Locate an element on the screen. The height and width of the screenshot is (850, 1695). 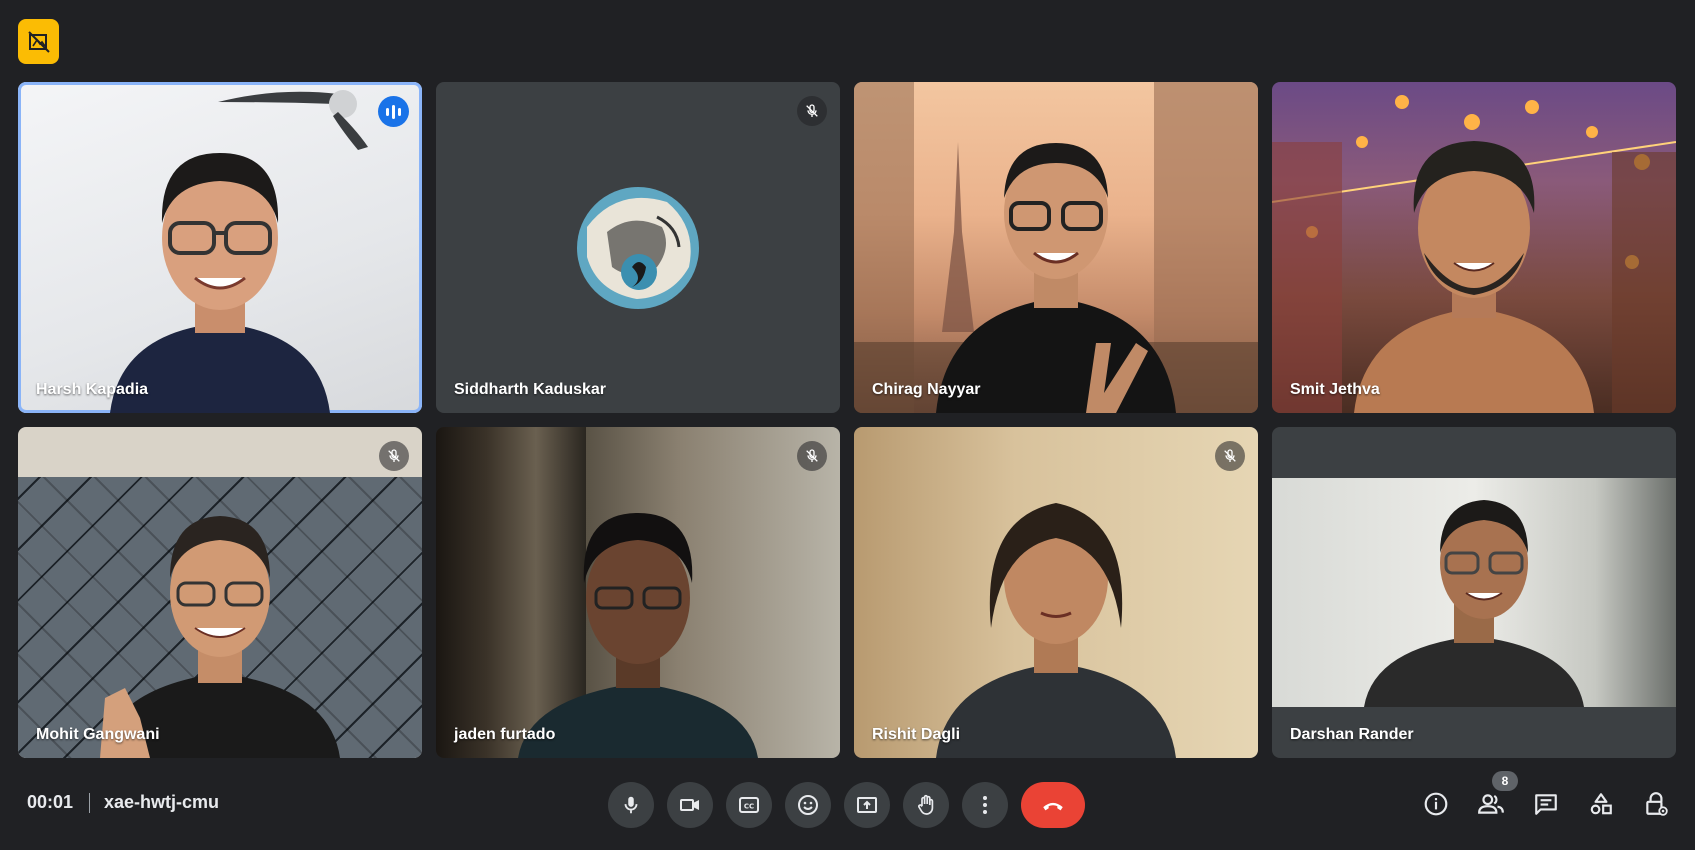
participant-tile: Mohit Gangwani is located at coordinates (220, 592).